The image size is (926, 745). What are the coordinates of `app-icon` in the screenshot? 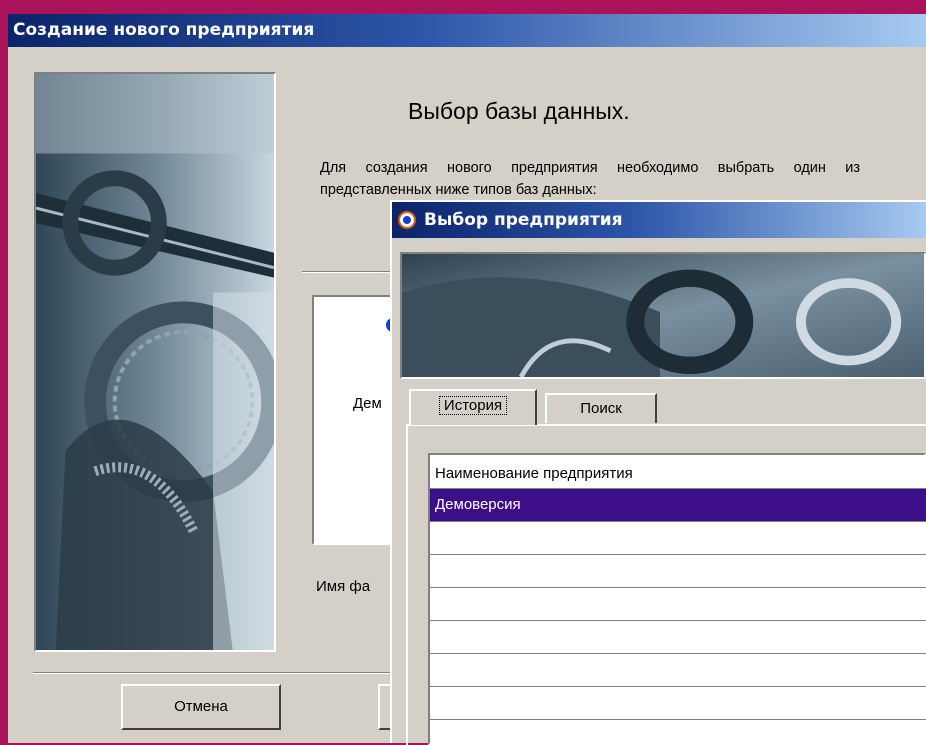 It's located at (407, 220).